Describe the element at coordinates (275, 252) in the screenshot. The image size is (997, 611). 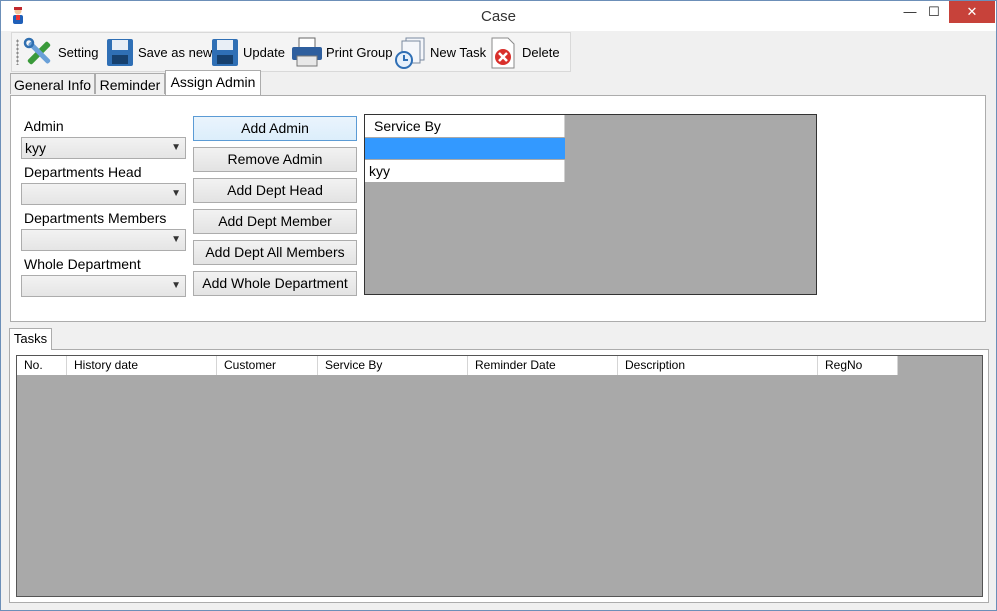
I see `add-dept-all-members-button: Add Dept All Members` at that location.